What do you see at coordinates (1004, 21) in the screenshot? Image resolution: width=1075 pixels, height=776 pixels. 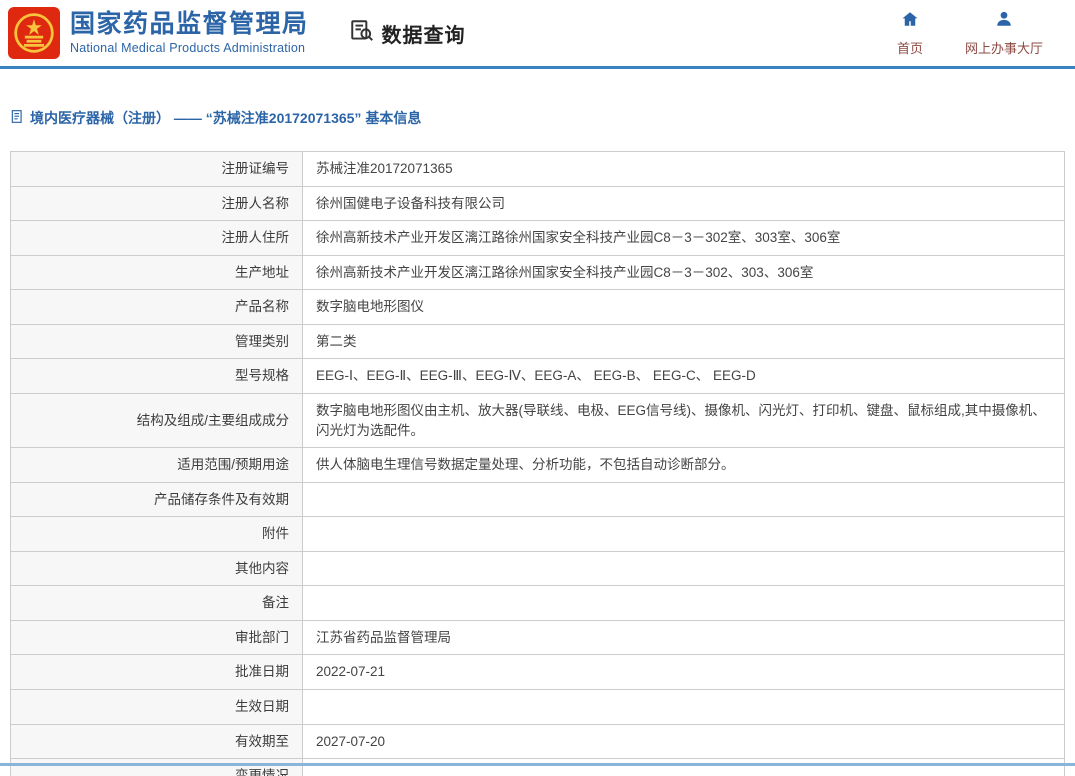 I see `user-icon` at bounding box center [1004, 21].